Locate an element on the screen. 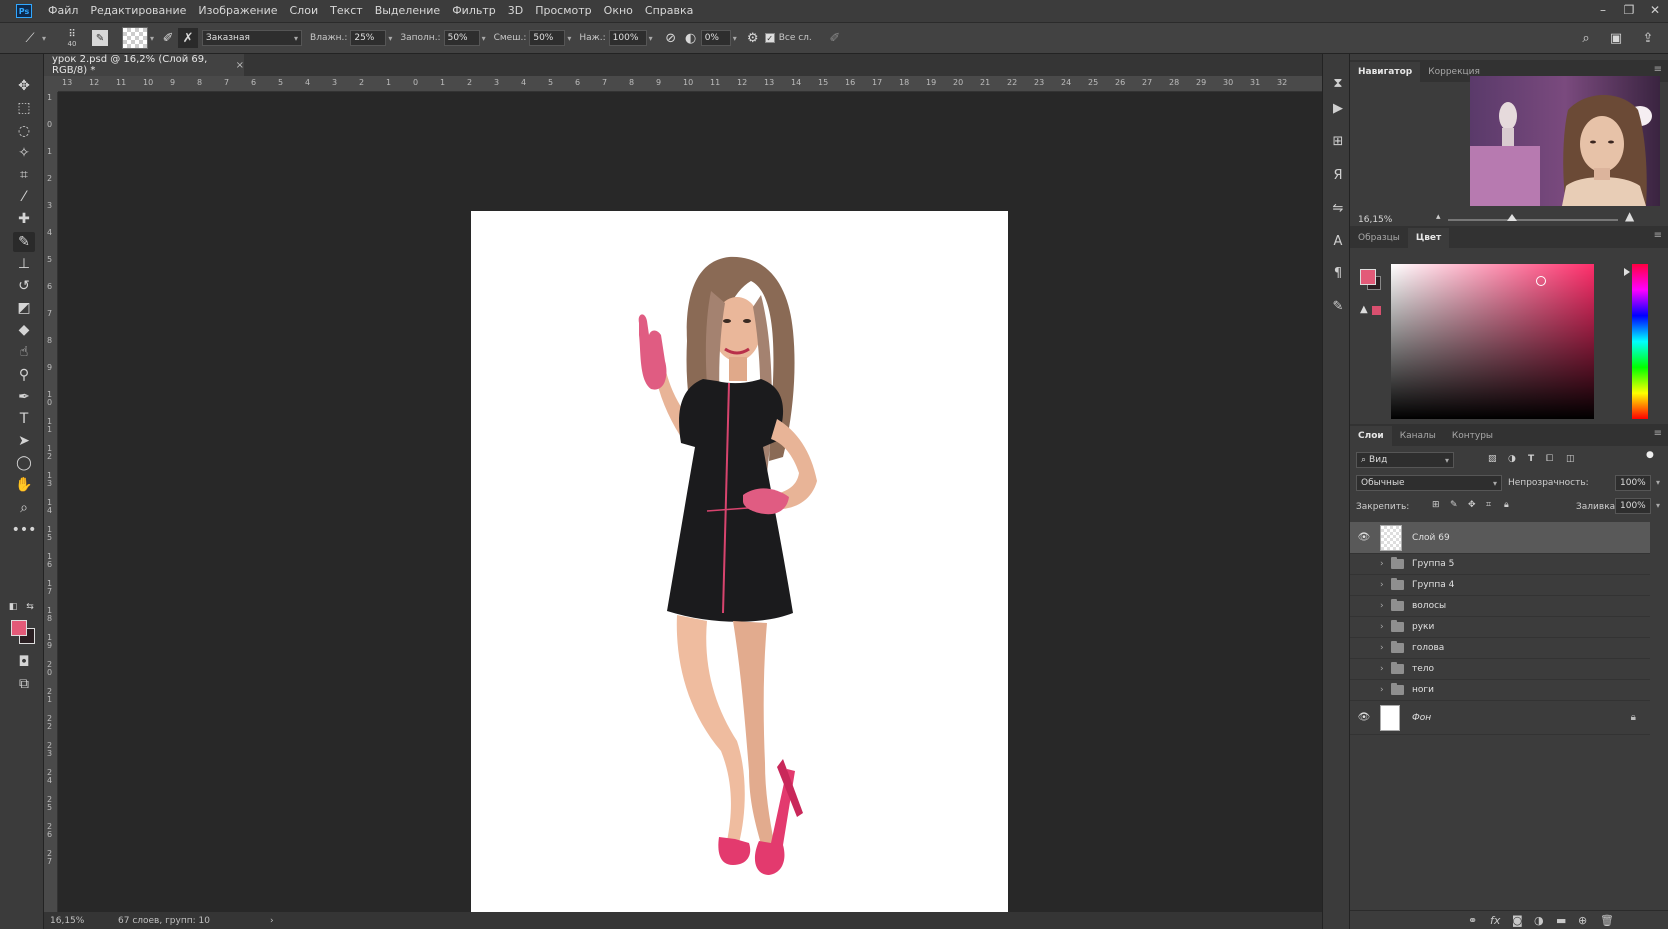 This screenshot has height=929, width=1668. search-icon: ⌕ is located at coordinates (1586, 38).